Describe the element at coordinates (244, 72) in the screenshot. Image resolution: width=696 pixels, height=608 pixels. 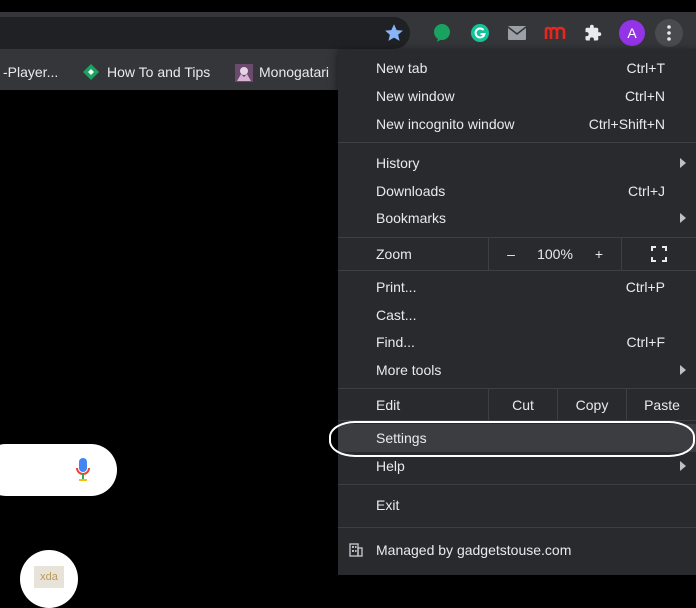
I see `anime-character-icon` at that location.